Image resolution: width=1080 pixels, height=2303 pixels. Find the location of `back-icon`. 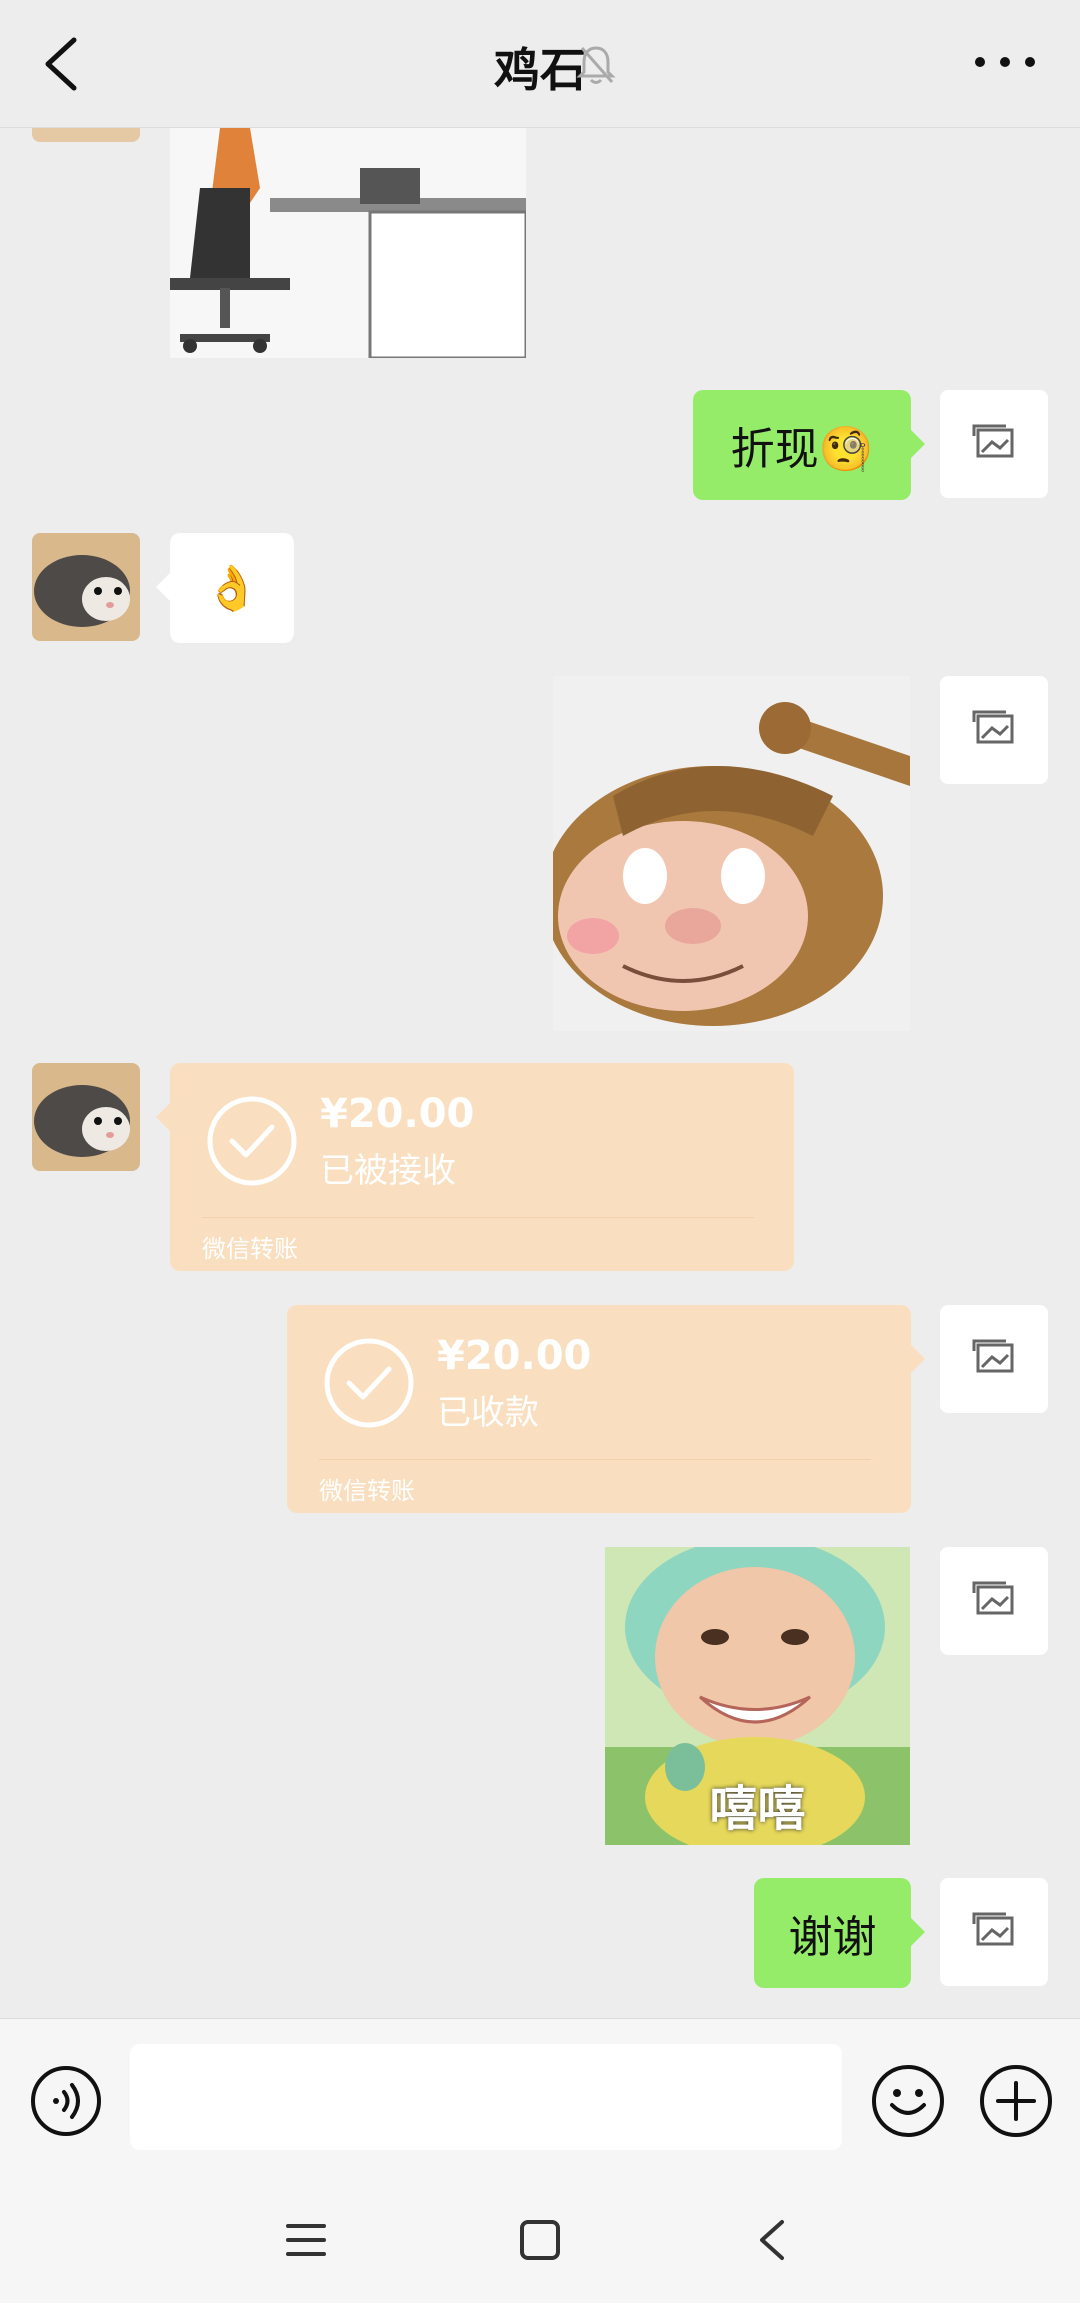

back-icon is located at coordinates (772, 2240).